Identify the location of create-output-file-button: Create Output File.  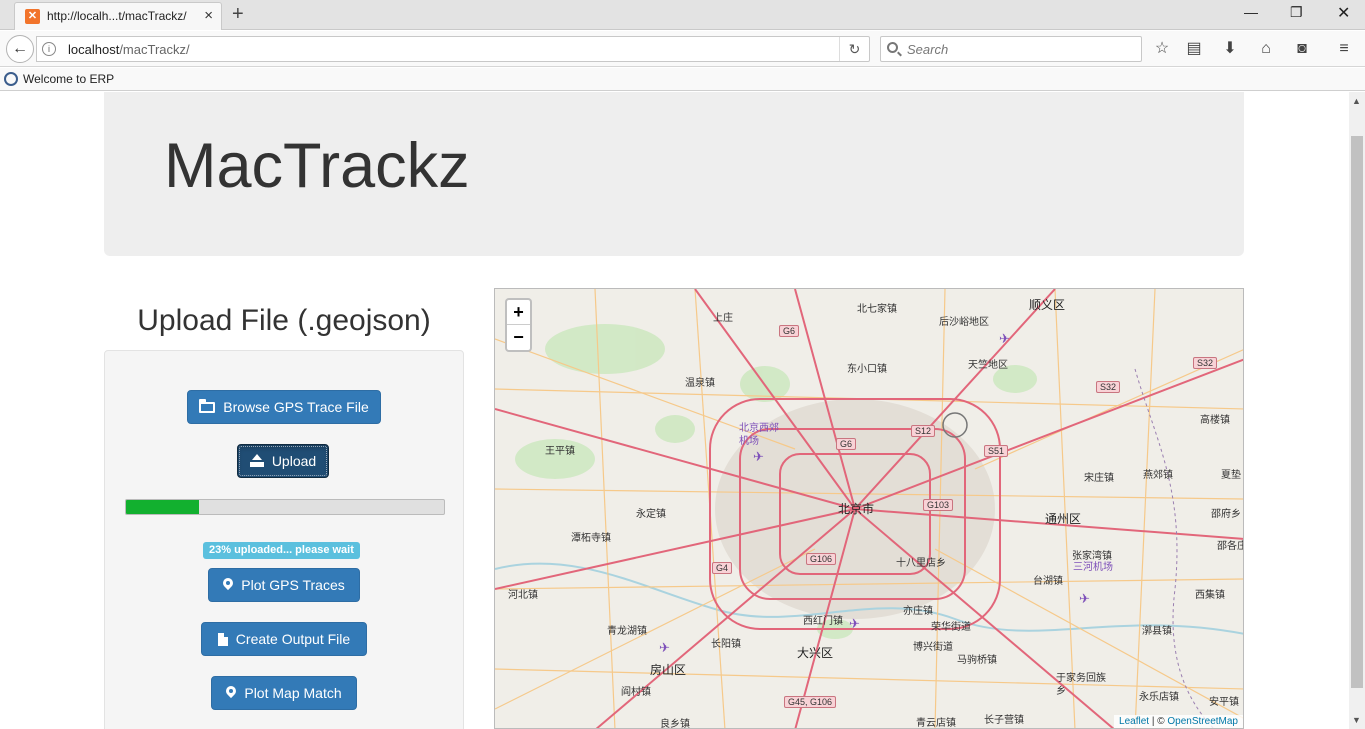
(284, 639).